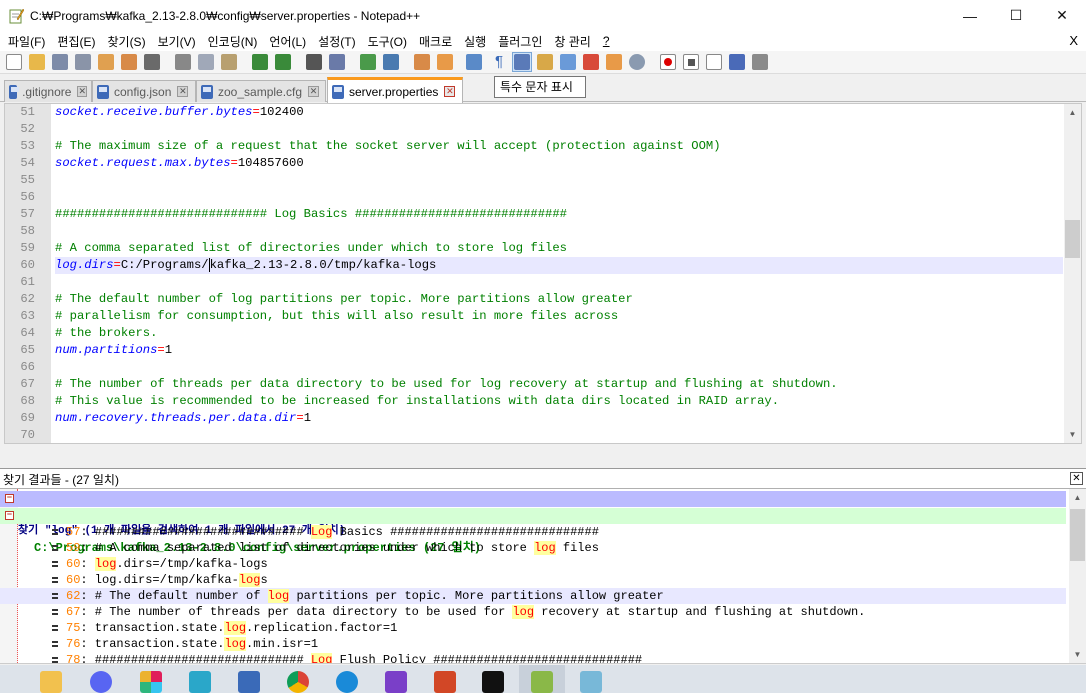 The image size is (1086, 693). I want to click on redo-icon, so click(283, 62).